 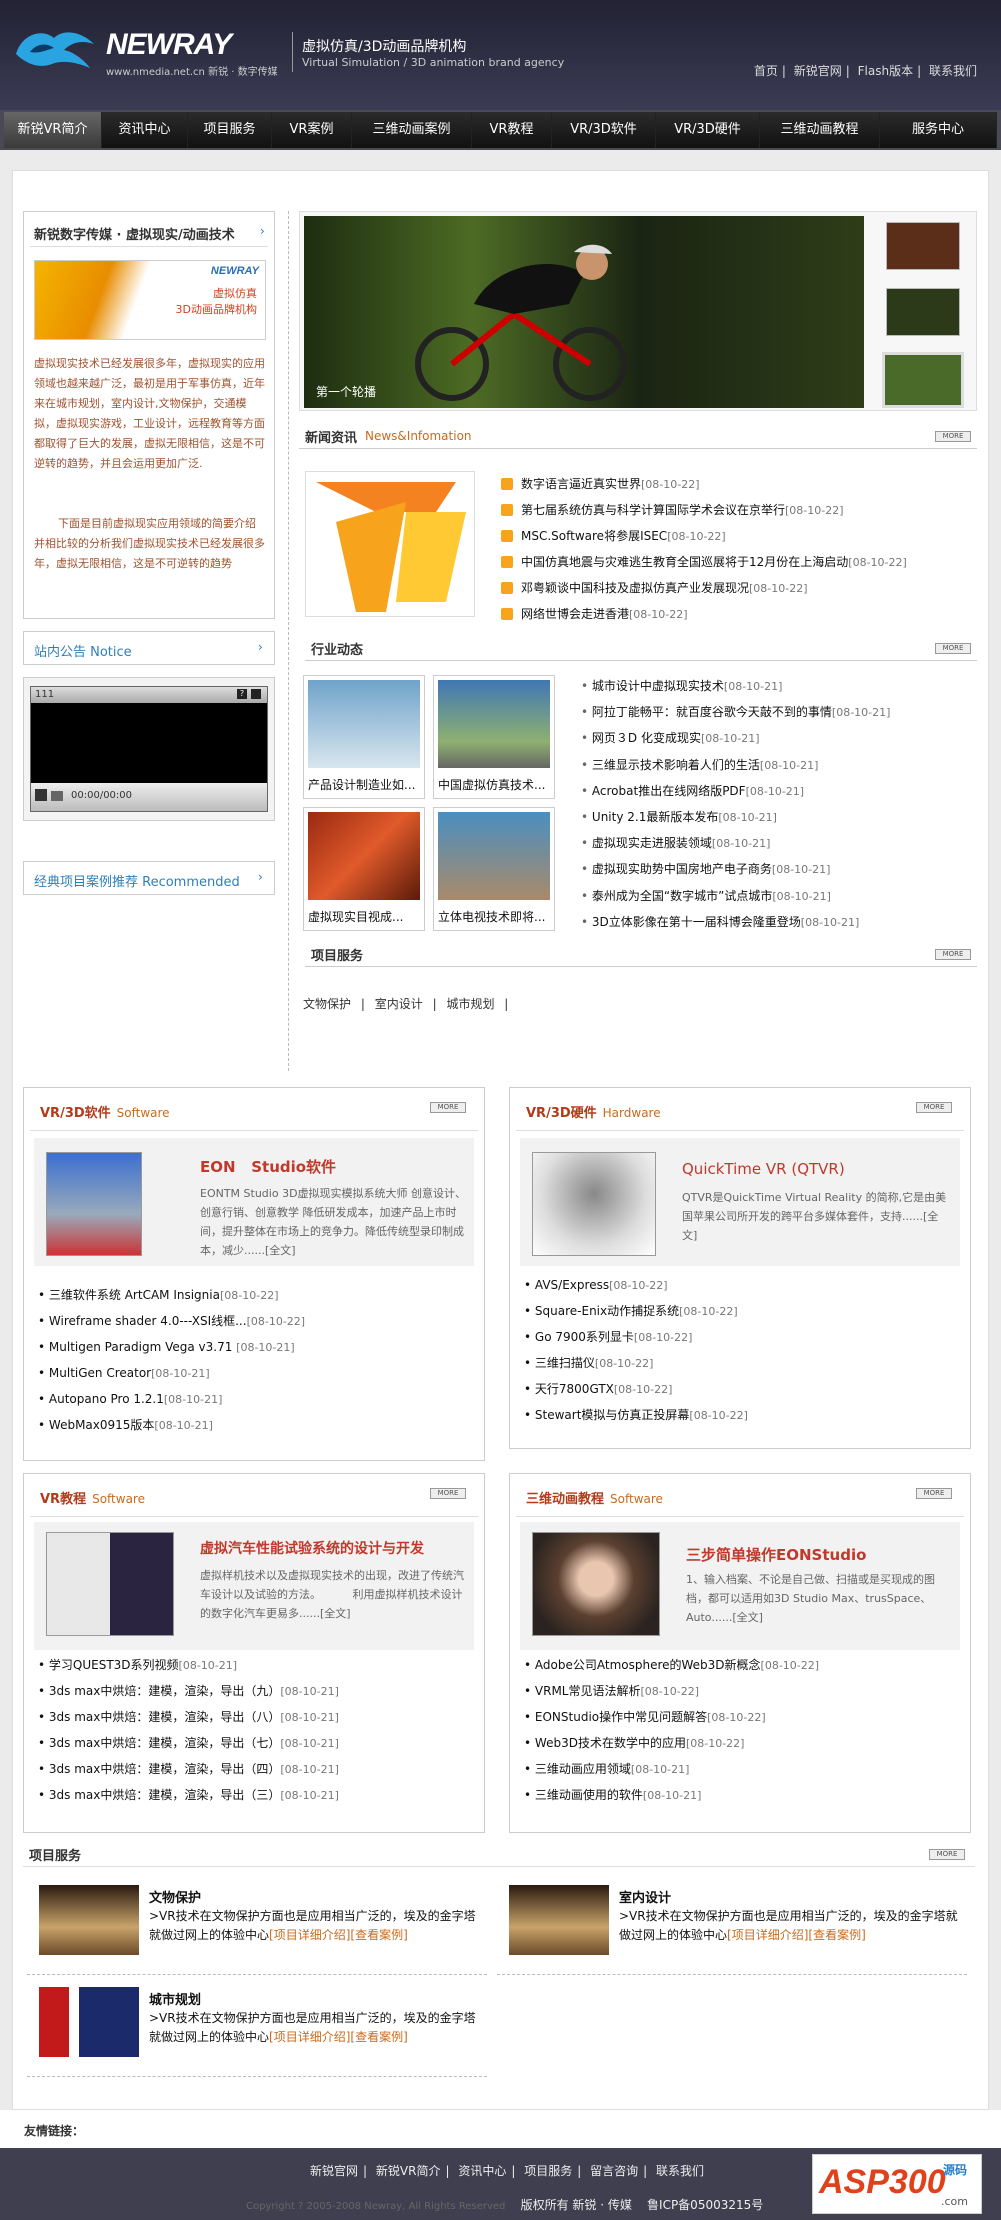 I want to click on notice-title: 站内公告 Notice, so click(x=83, y=650).